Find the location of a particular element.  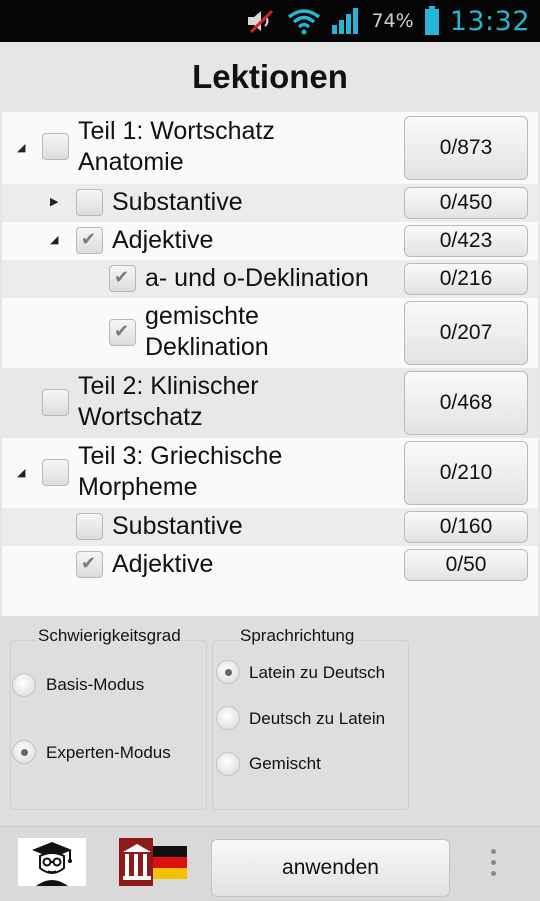

radio-gemischt is located at coordinates (228, 764).